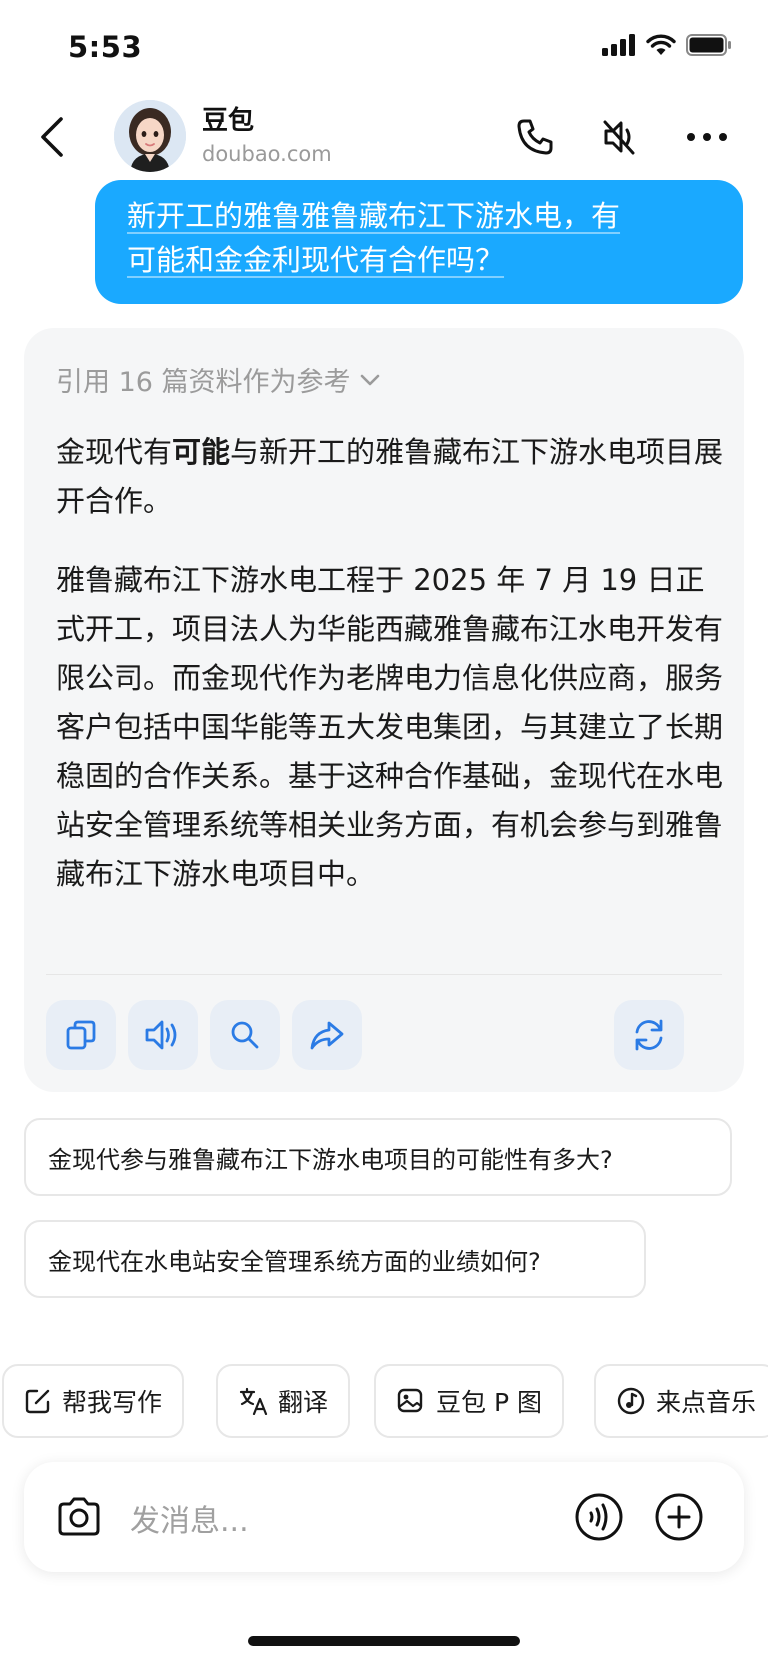 The image size is (768, 1663). I want to click on more-icon, so click(707, 137).